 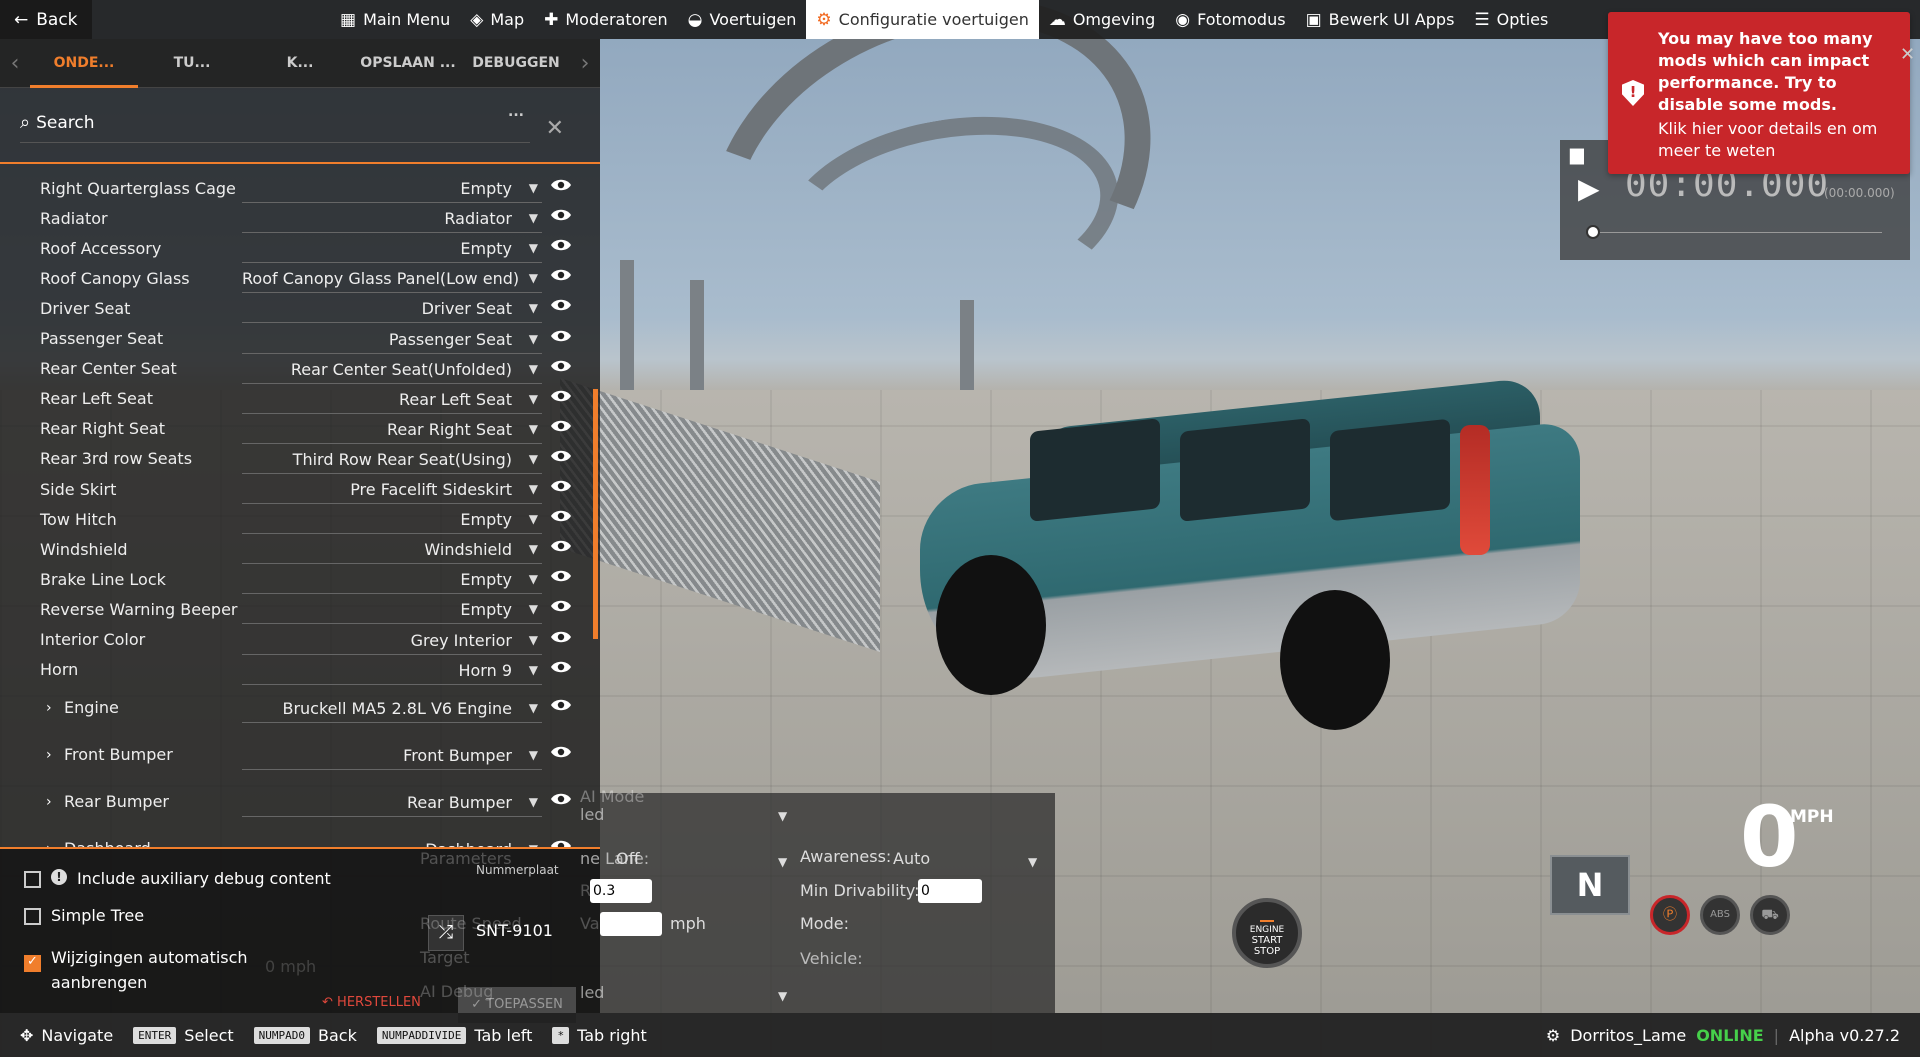 What do you see at coordinates (621, 891) in the screenshot?
I see `risk-input: 0.3` at bounding box center [621, 891].